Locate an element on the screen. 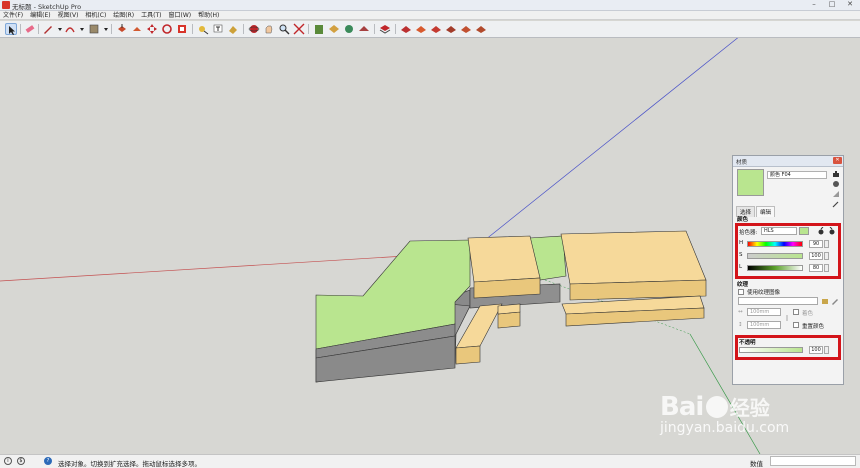 The width and height of the screenshot is (860, 468). tab-edit: 编辑 is located at coordinates (766, 211).